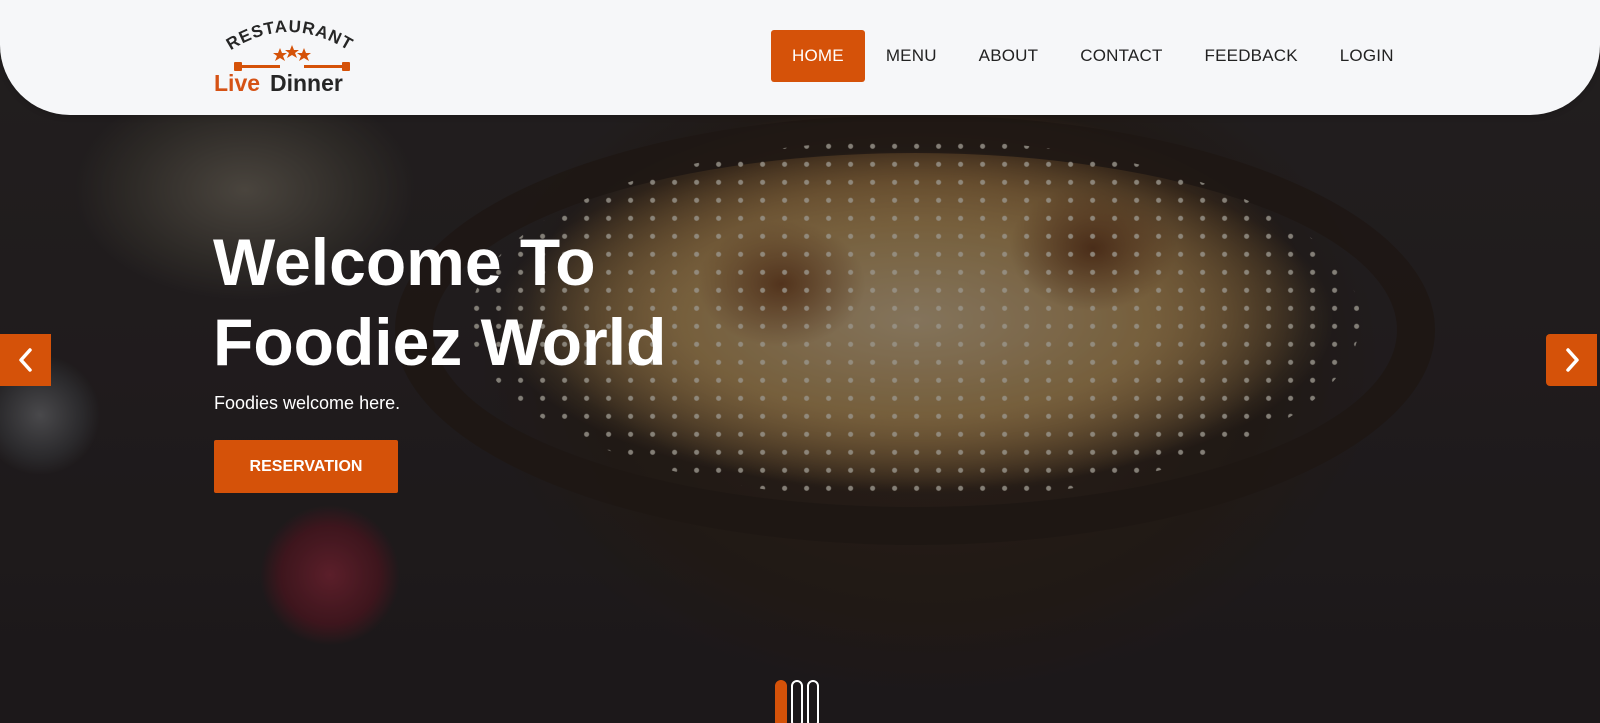  I want to click on svg-text: RESTAURANT, so click(290, 36).